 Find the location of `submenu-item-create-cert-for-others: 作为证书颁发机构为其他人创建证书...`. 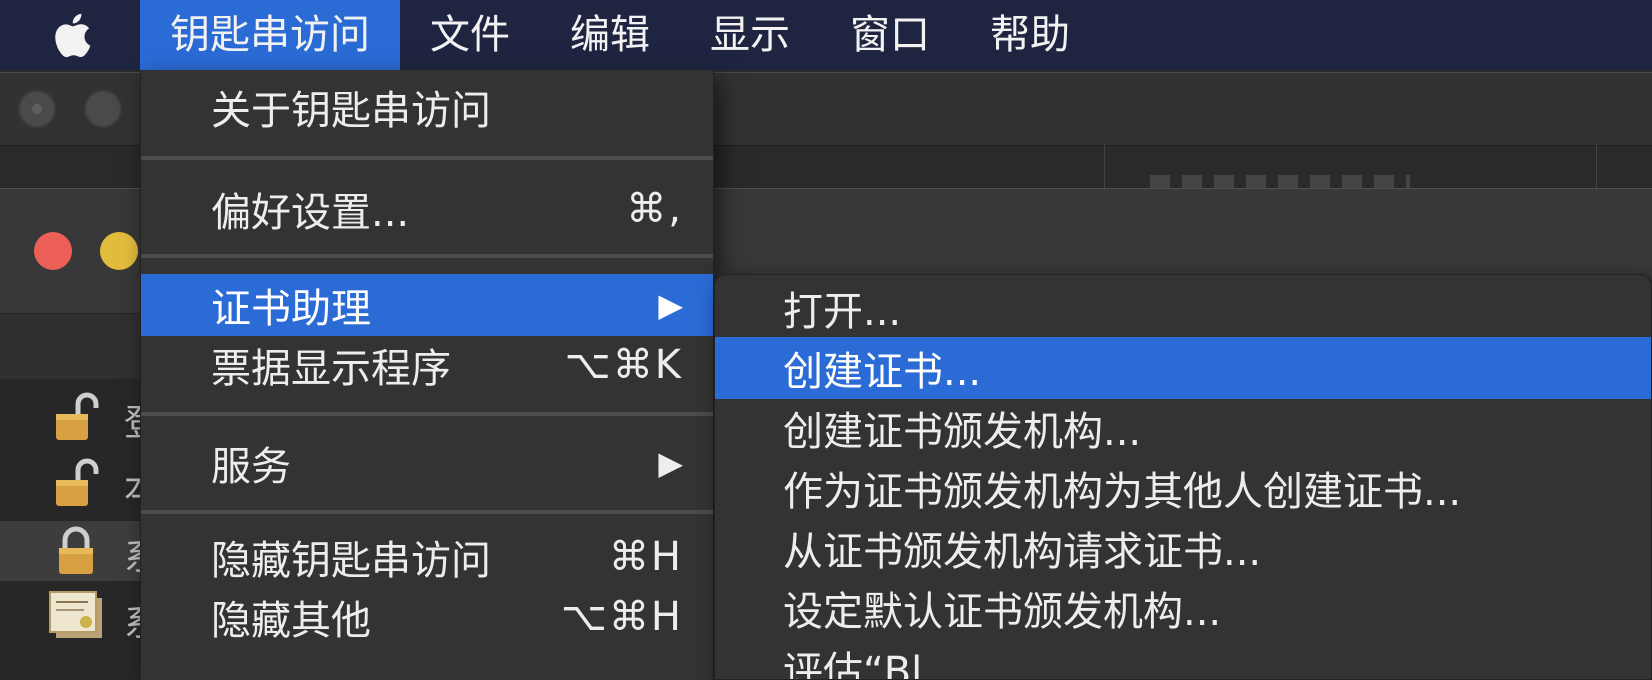

submenu-item-create-cert-for-others: 作为证书颁发机构为其他人创建证书... is located at coordinates (1183, 488).